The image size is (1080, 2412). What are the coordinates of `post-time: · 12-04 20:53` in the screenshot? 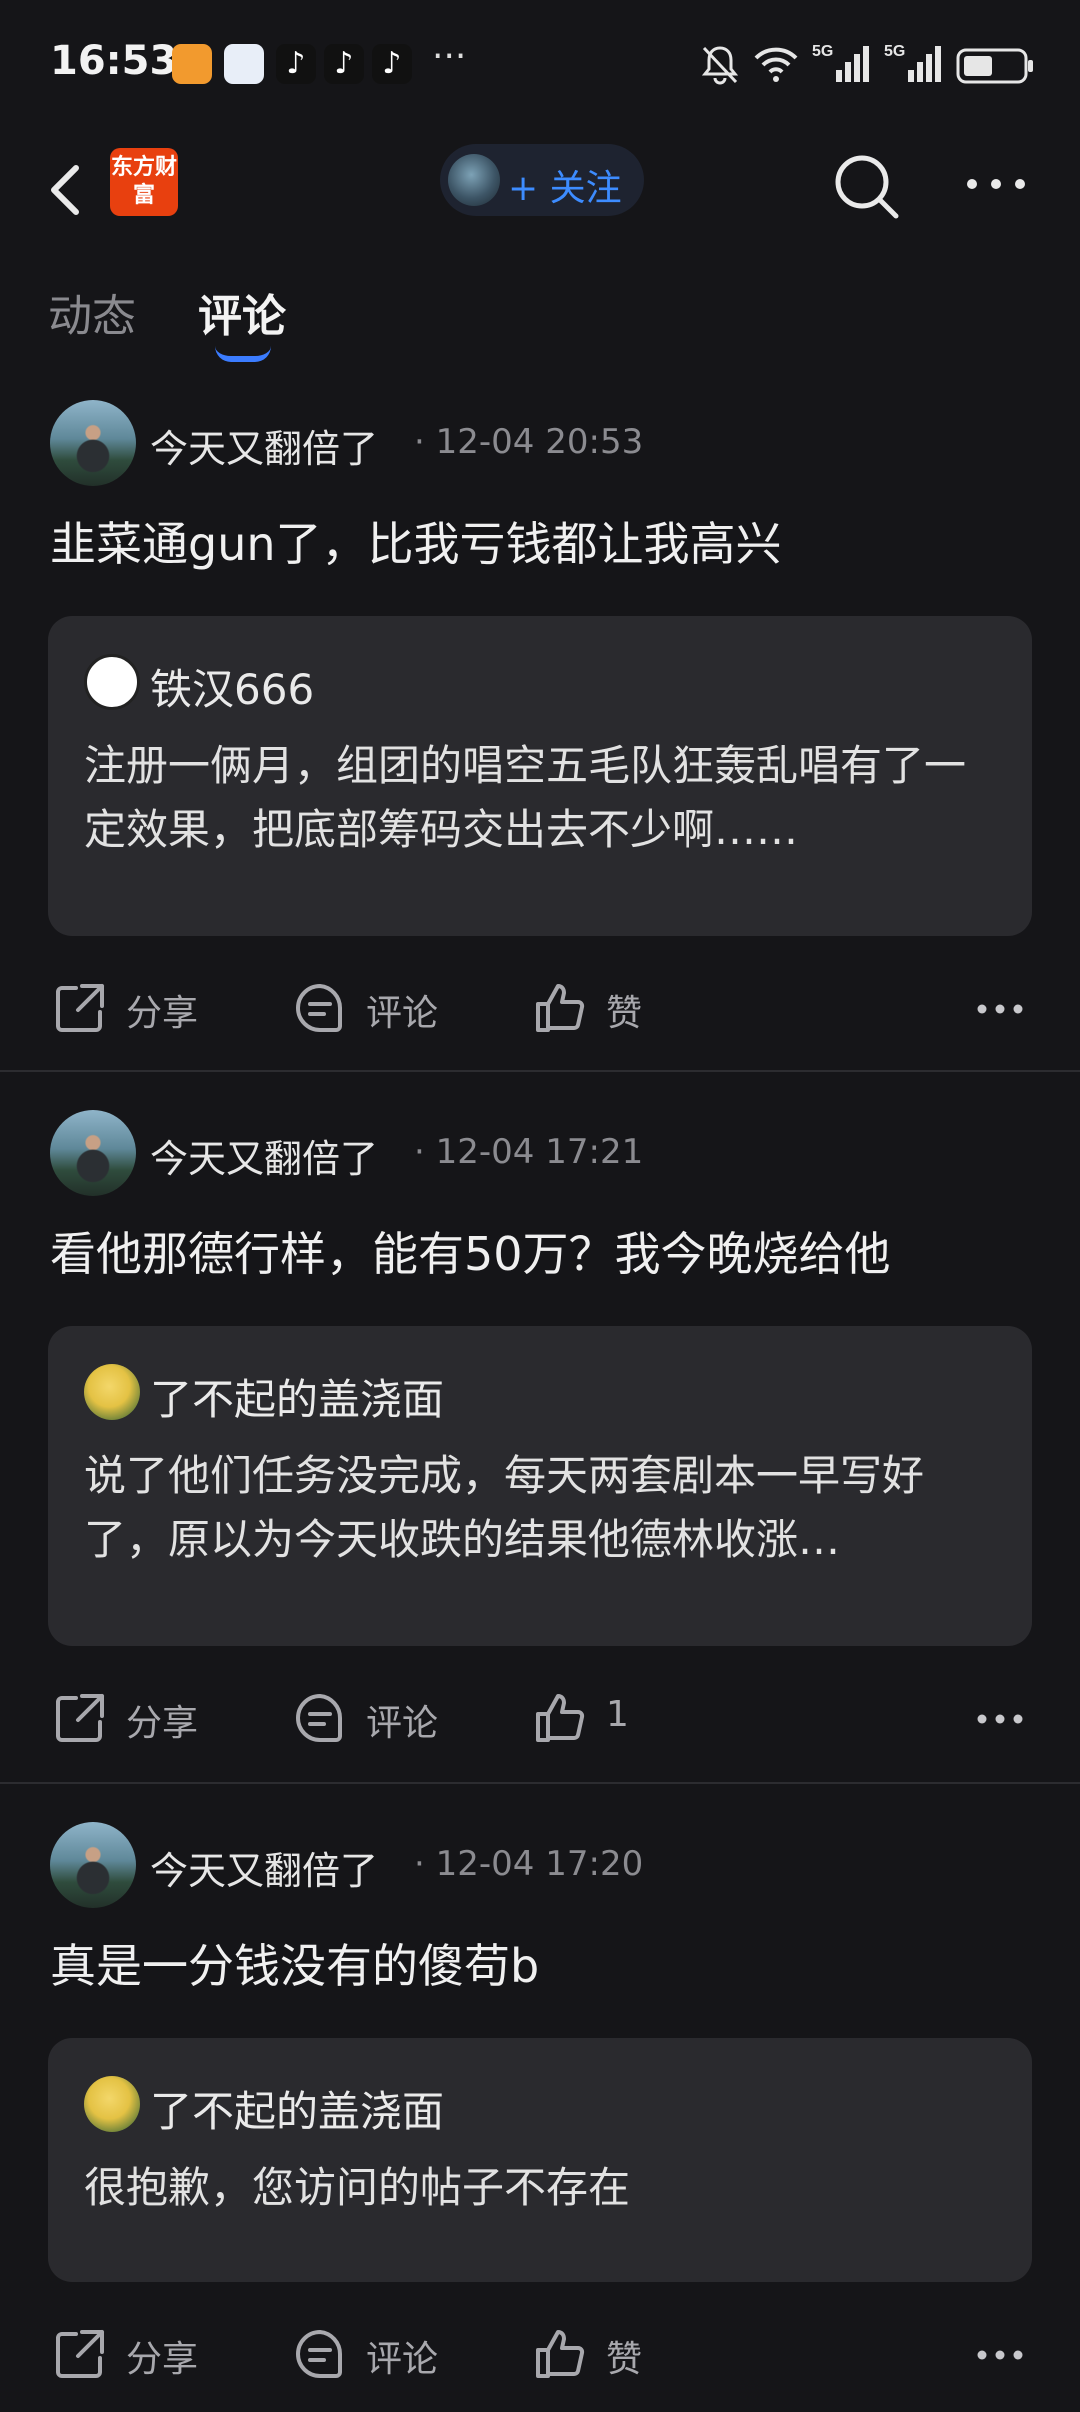 It's located at (529, 442).